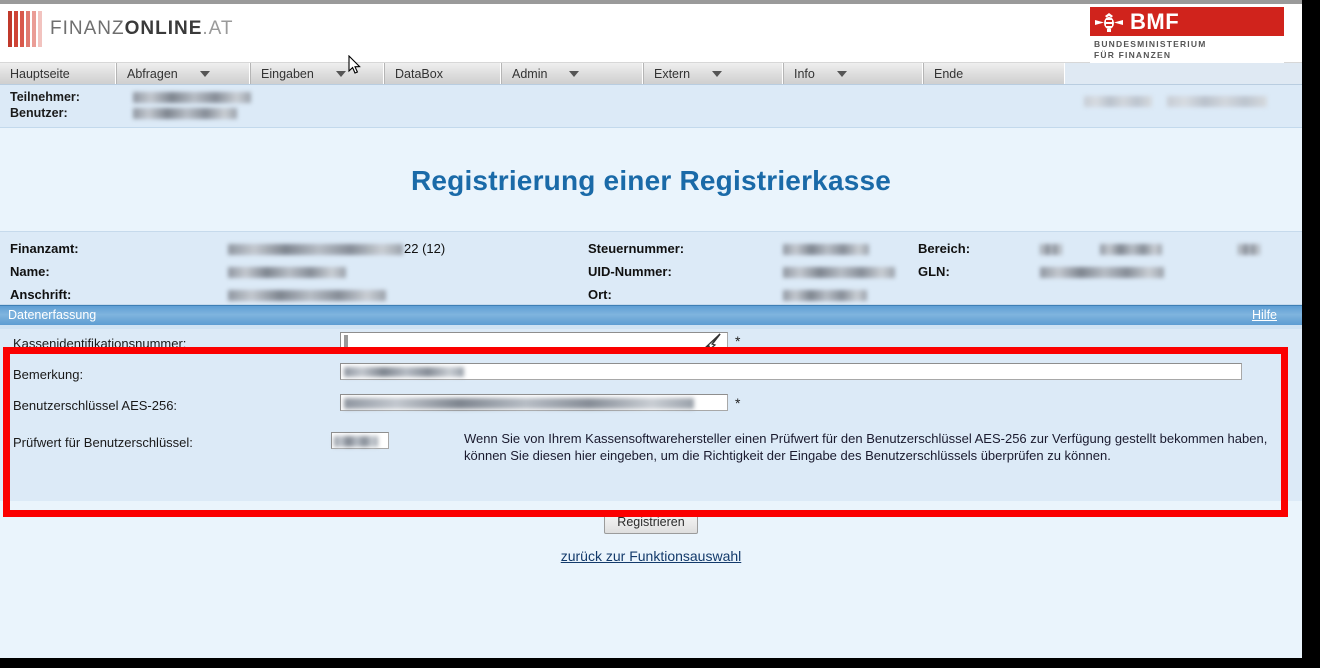 Image resolution: width=1320 pixels, height=668 pixels. Describe the element at coordinates (1118, 101) in the screenshot. I see `date-label-redacted` at that location.